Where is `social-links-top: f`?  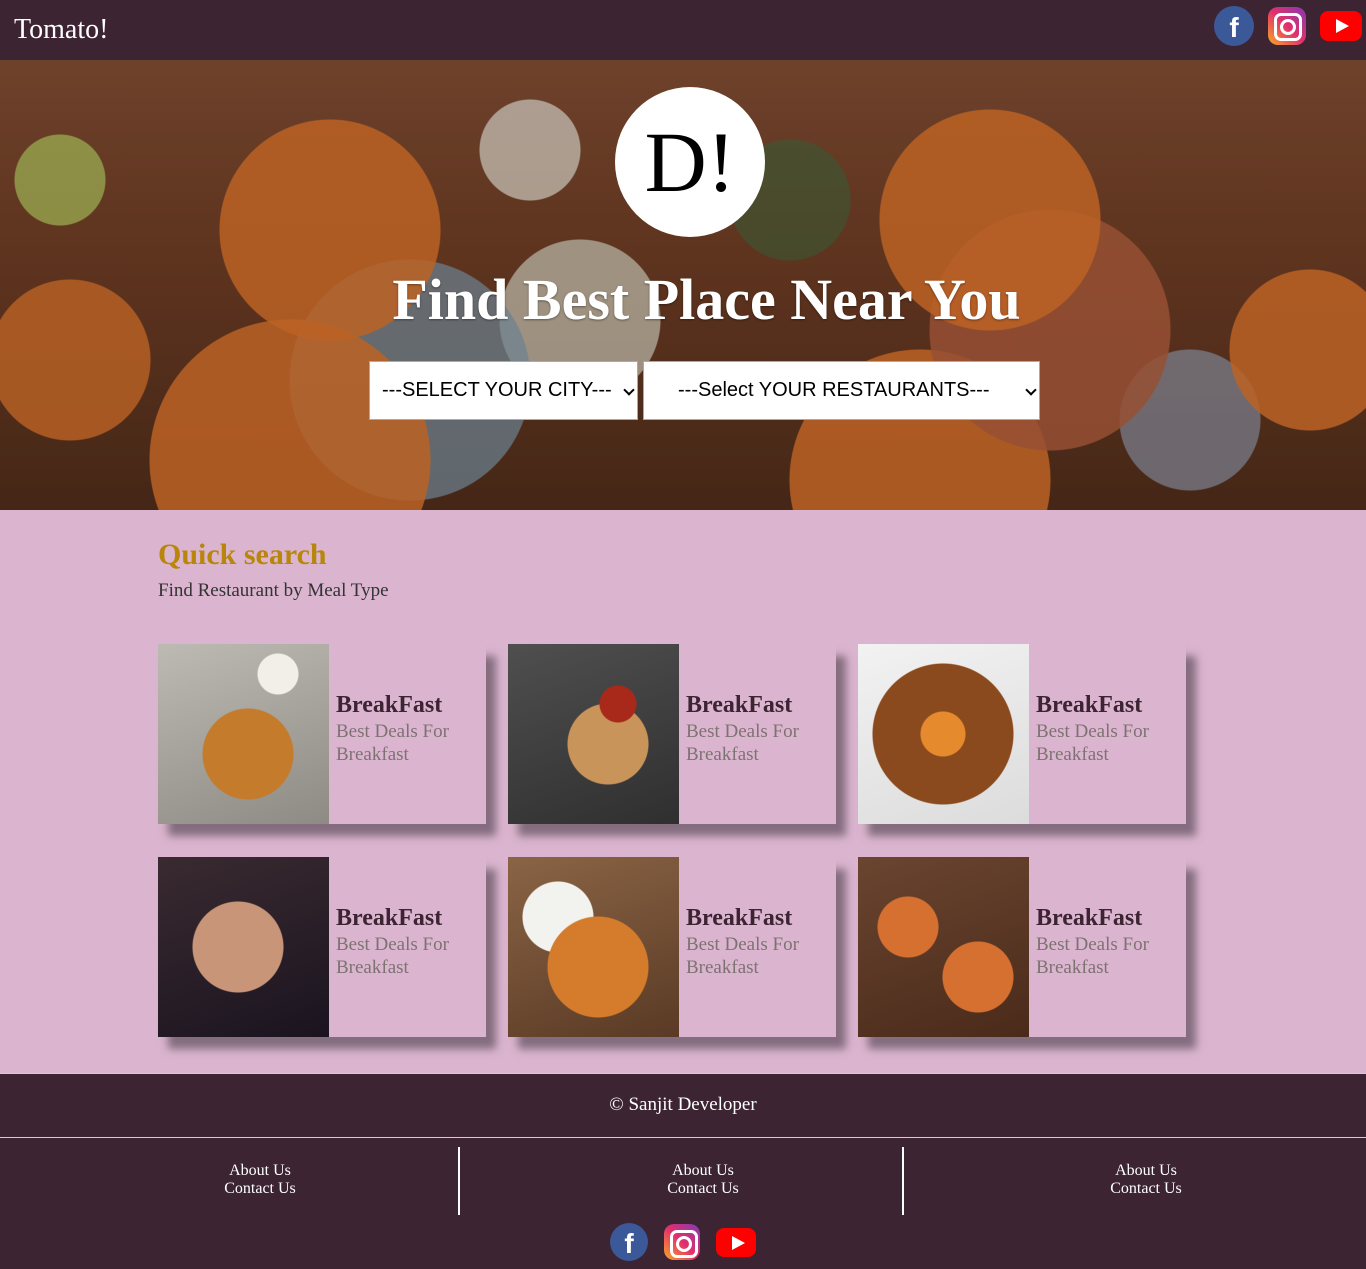
social-links-top: f is located at coordinates (1288, 26).